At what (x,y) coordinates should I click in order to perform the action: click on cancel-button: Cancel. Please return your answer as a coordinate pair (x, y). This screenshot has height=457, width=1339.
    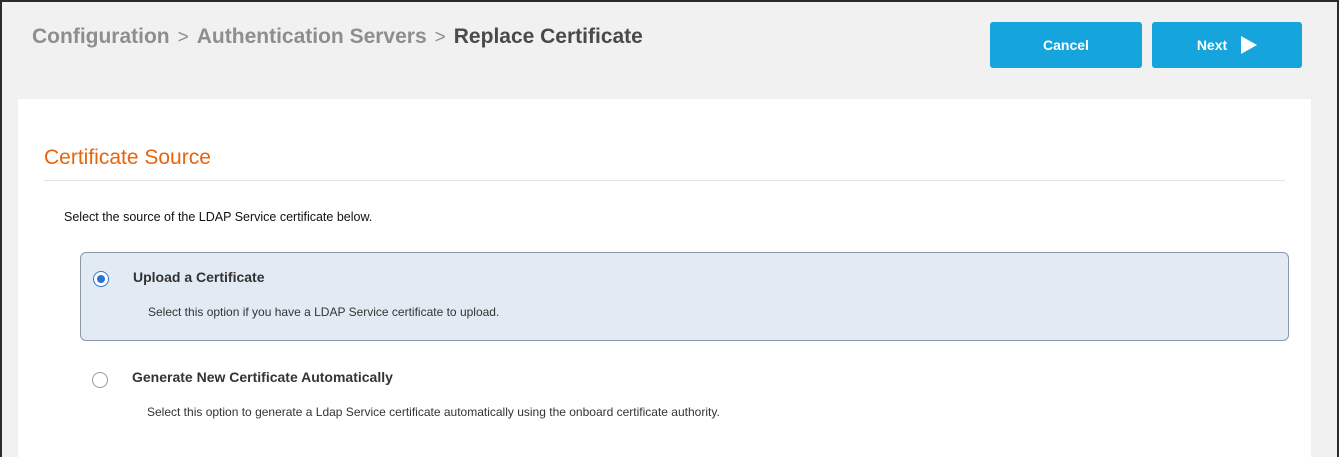
    Looking at the image, I should click on (1066, 45).